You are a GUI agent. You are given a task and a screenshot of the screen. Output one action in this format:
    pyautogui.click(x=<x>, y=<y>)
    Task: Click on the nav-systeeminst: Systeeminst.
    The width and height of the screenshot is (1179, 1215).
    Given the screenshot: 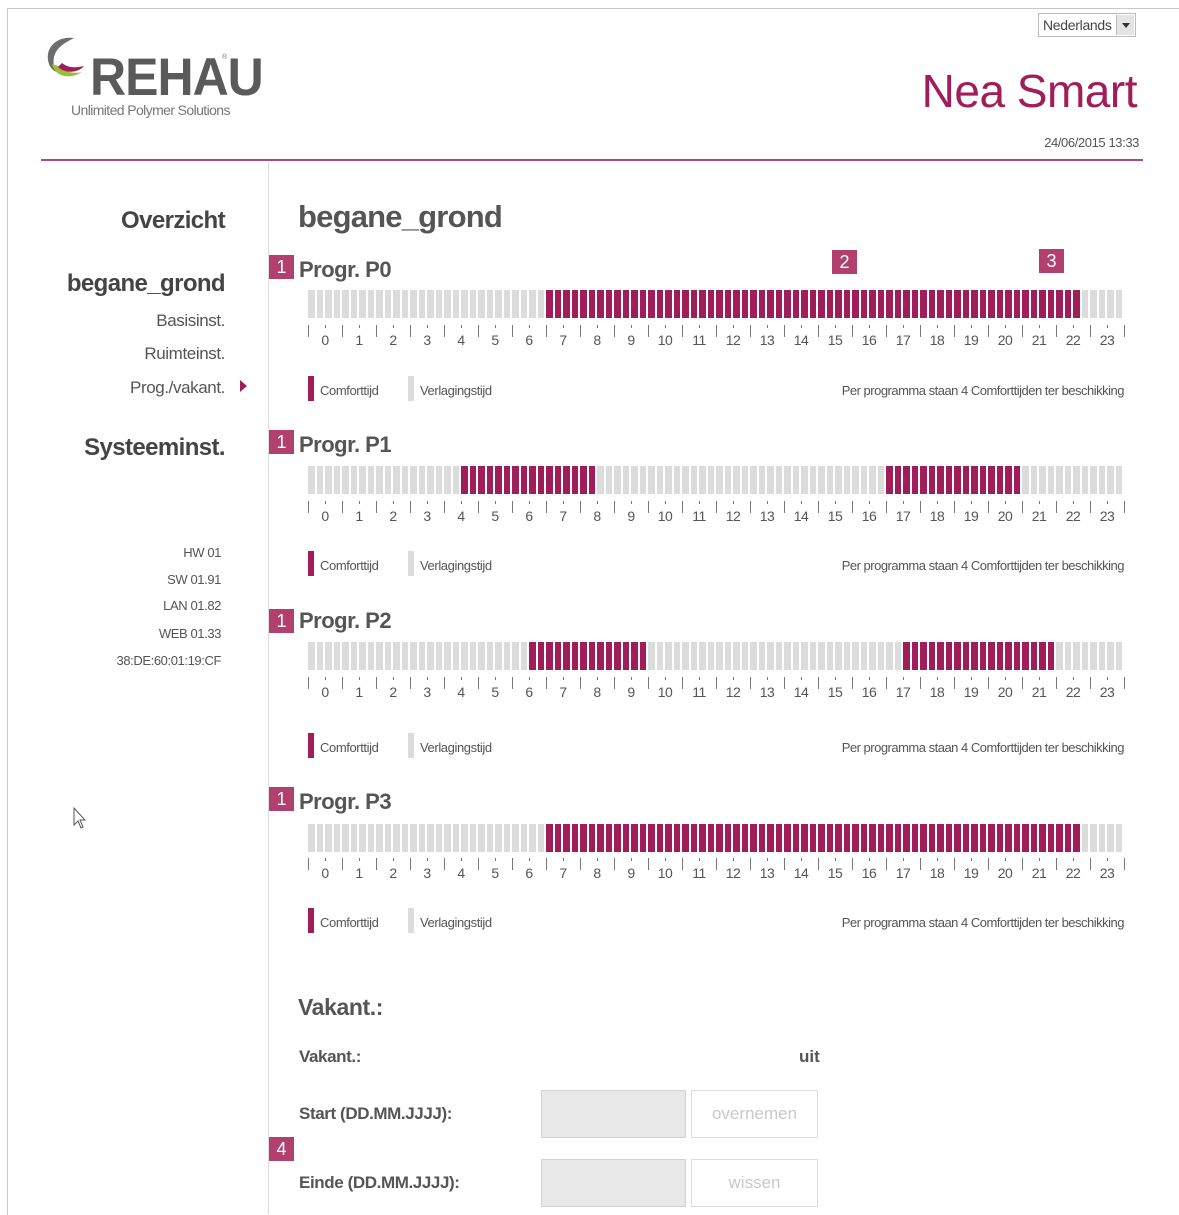 What is the action you would take?
    pyautogui.click(x=154, y=448)
    